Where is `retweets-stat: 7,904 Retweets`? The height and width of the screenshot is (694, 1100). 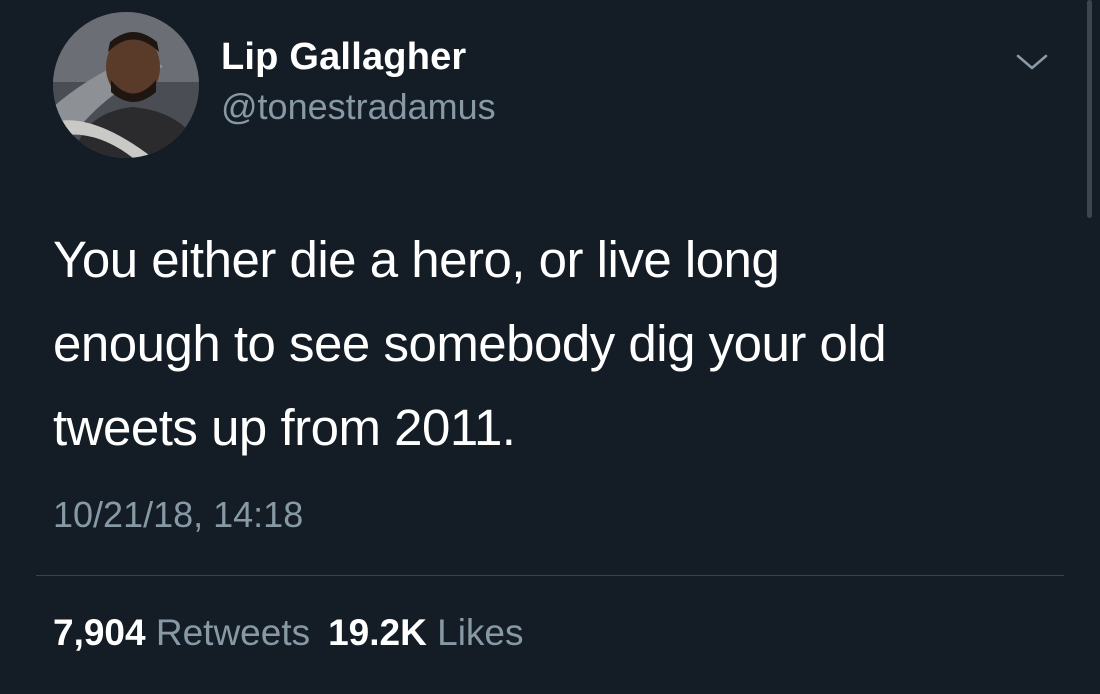 retweets-stat: 7,904 Retweets is located at coordinates (181, 632).